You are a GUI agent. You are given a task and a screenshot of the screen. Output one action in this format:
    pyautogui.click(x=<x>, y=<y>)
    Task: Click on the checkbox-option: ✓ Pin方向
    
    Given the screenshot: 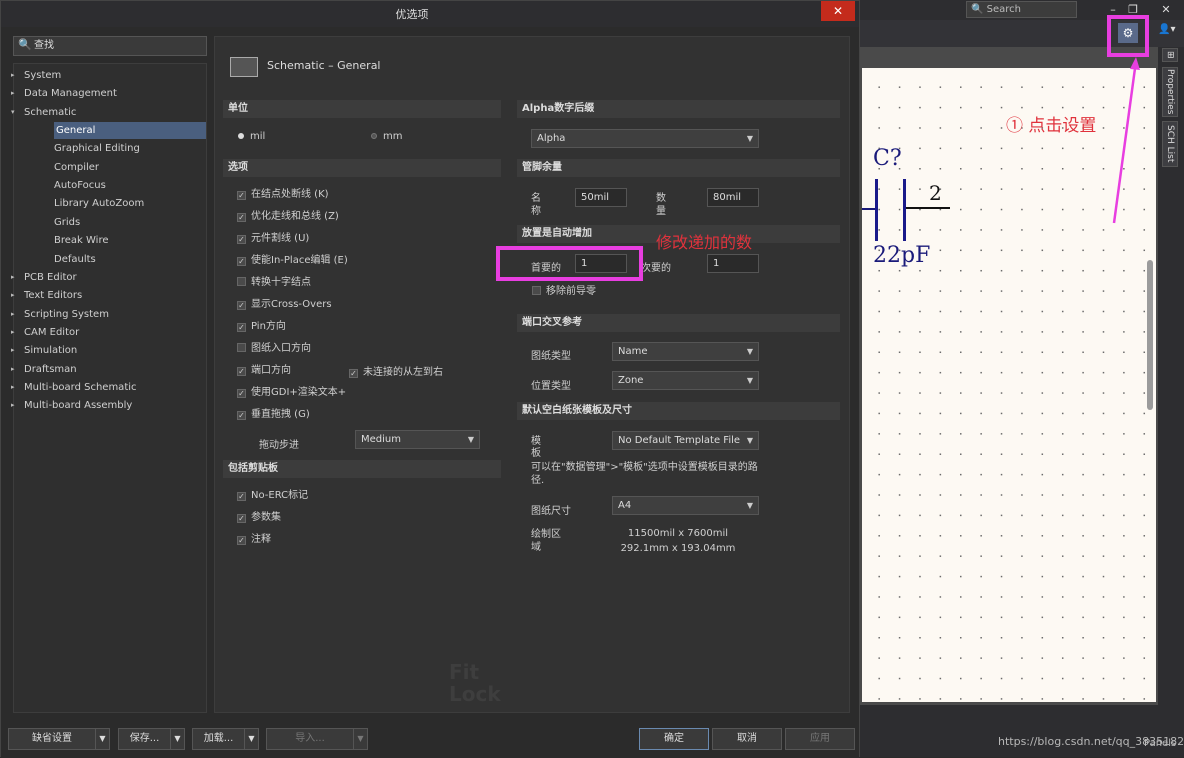 What is the action you would take?
    pyautogui.click(x=261, y=326)
    